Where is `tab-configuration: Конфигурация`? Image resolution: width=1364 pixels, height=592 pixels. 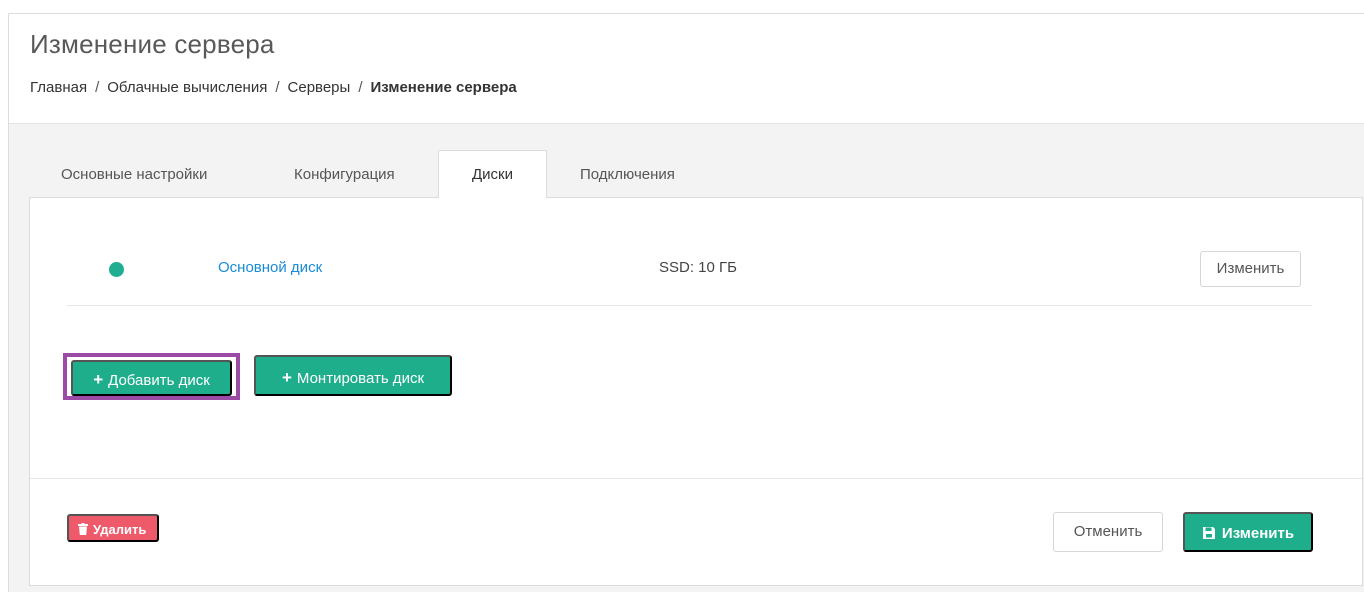
tab-configuration: Конфигурация is located at coordinates (350, 174).